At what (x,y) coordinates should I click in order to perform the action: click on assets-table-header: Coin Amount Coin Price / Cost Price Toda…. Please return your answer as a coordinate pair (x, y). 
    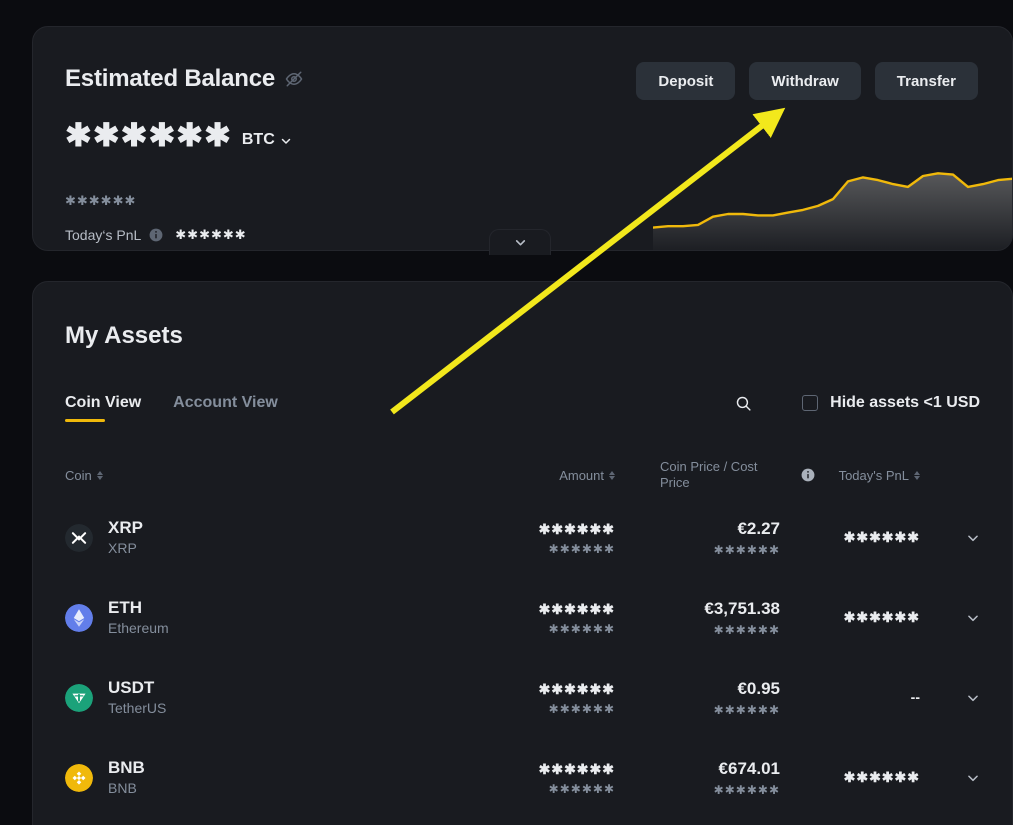
    Looking at the image, I should click on (522, 475).